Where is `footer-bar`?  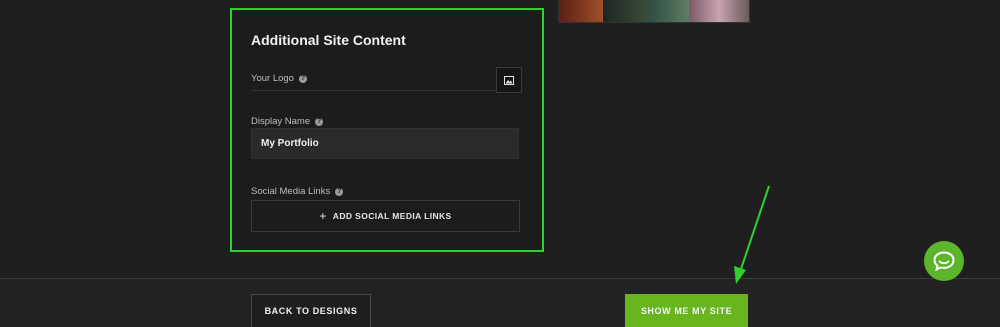 footer-bar is located at coordinates (500, 303).